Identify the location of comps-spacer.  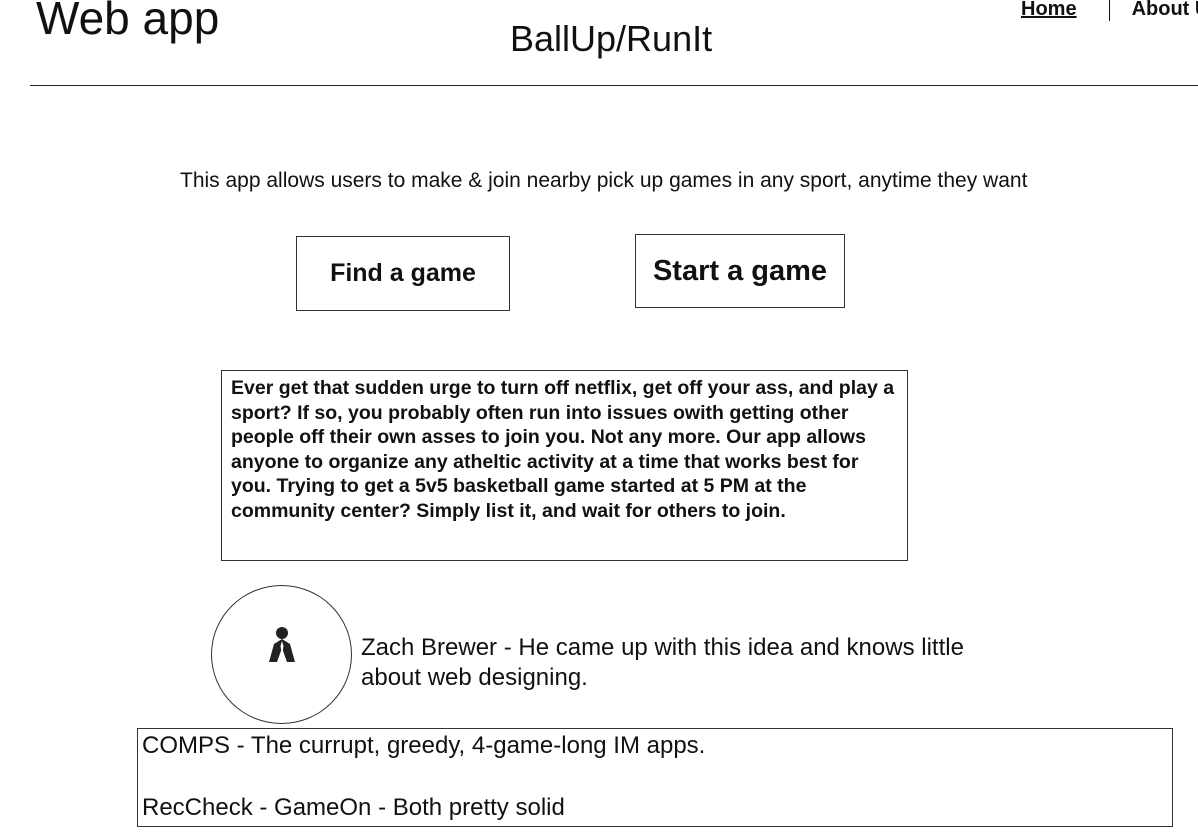
(655, 777).